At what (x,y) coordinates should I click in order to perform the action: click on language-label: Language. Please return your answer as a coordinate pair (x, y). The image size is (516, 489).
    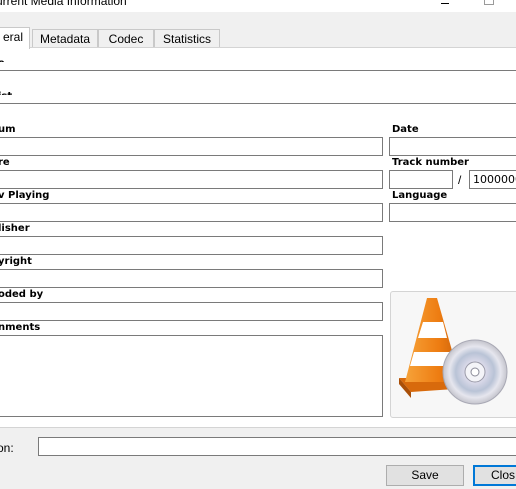
    Looking at the image, I should click on (420, 195).